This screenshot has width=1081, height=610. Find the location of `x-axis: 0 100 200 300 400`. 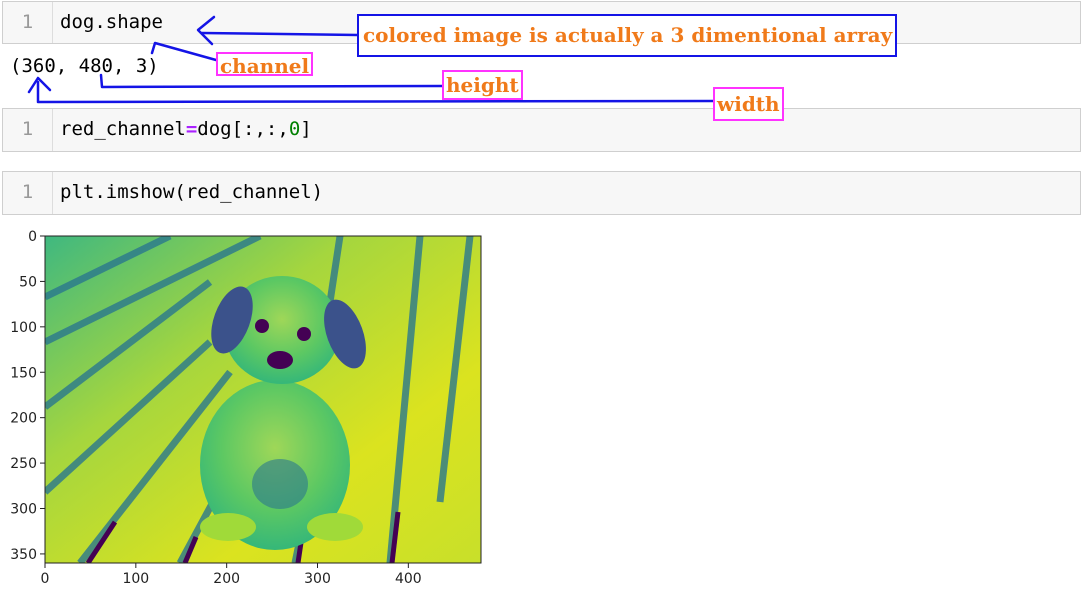

x-axis: 0 100 200 300 400 is located at coordinates (231, 575).